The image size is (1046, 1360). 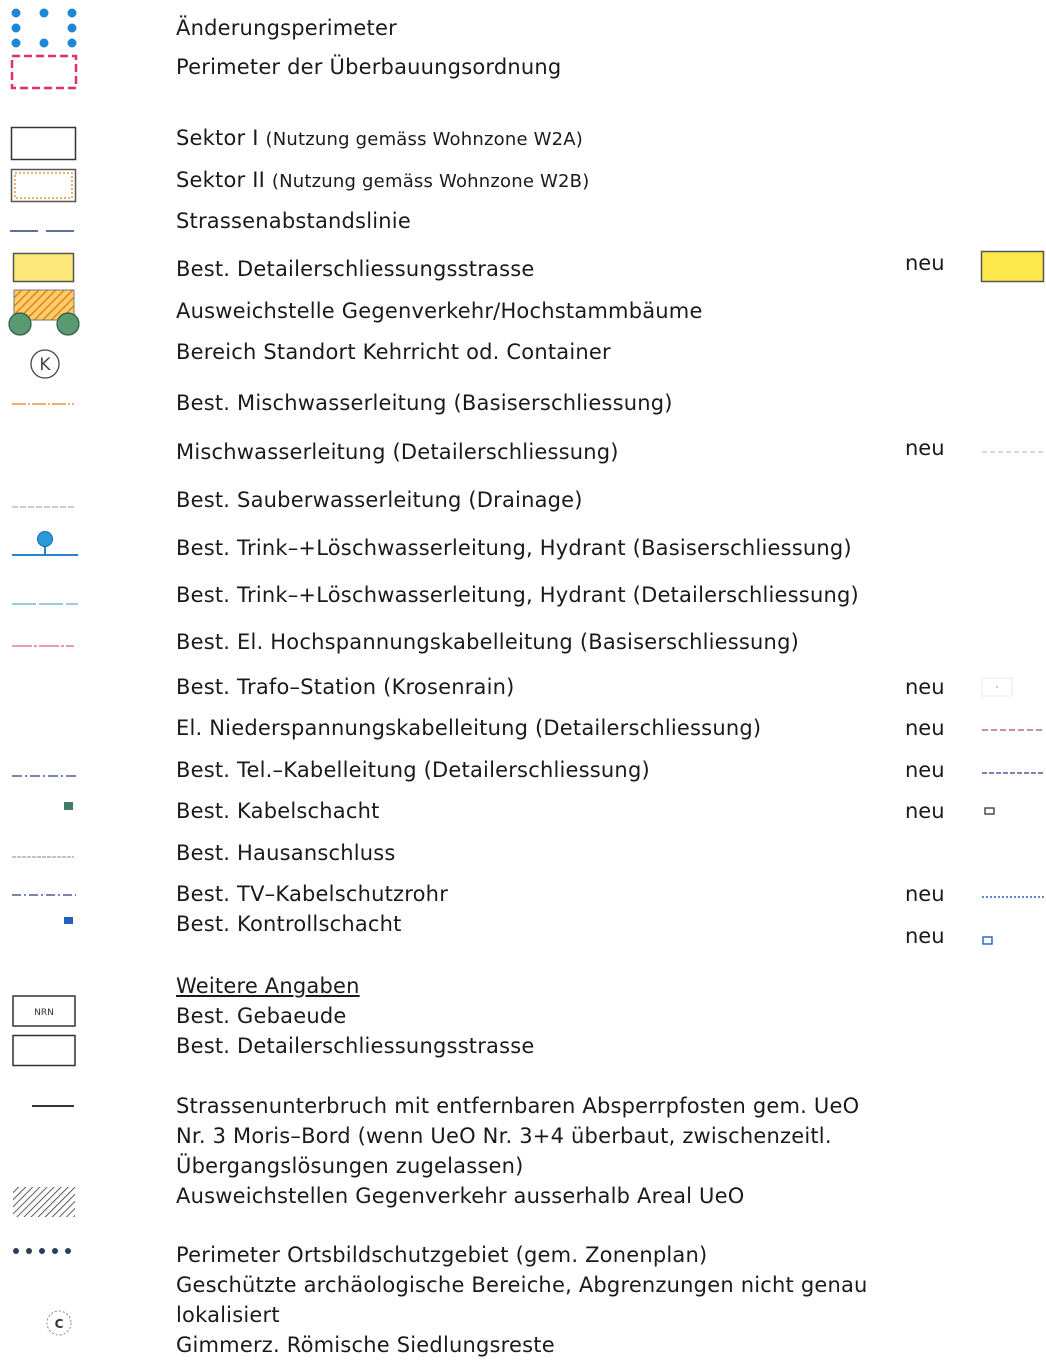 I want to click on orange-line-icon, so click(x=43, y=404).